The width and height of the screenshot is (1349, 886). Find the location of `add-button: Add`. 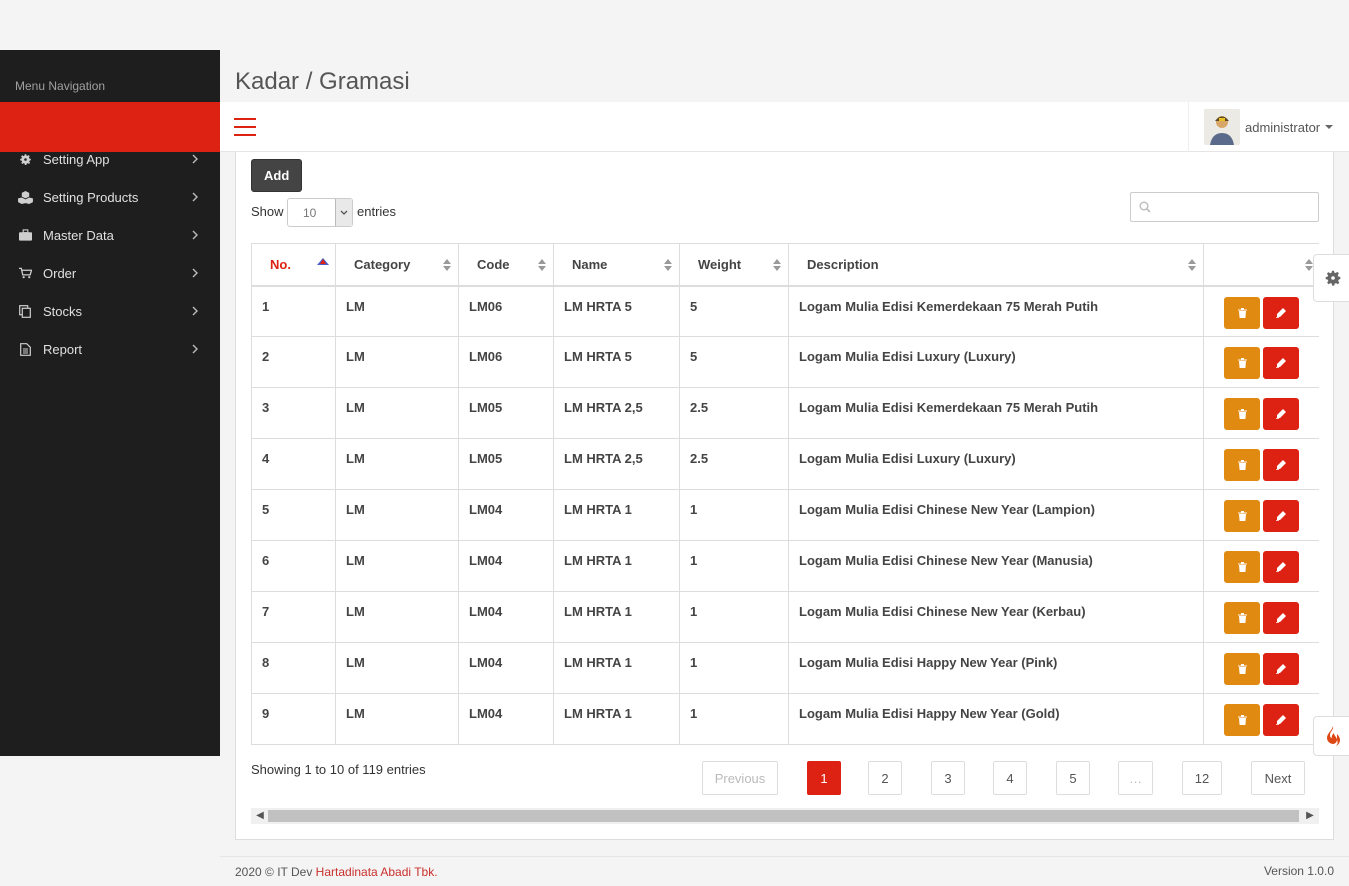

add-button: Add is located at coordinates (277, 175).